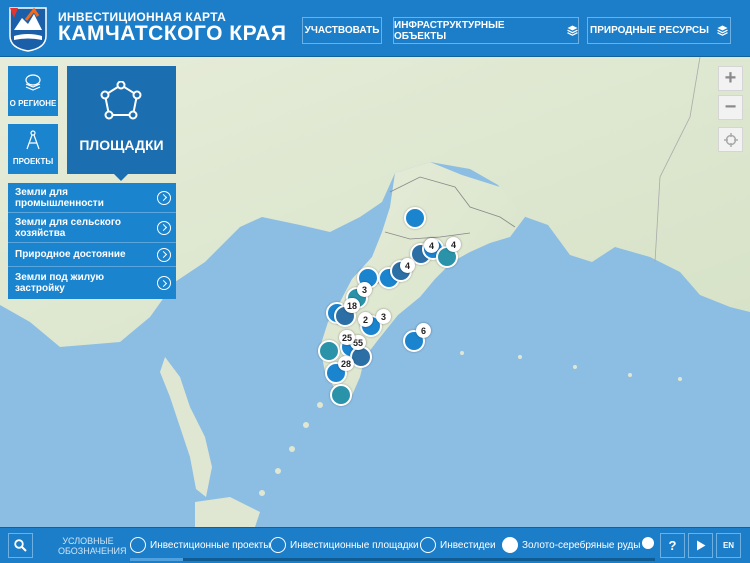 This screenshot has width=750, height=563. Describe the element at coordinates (468, 545) in the screenshot. I see `legend-label: Инвестидеи` at that location.